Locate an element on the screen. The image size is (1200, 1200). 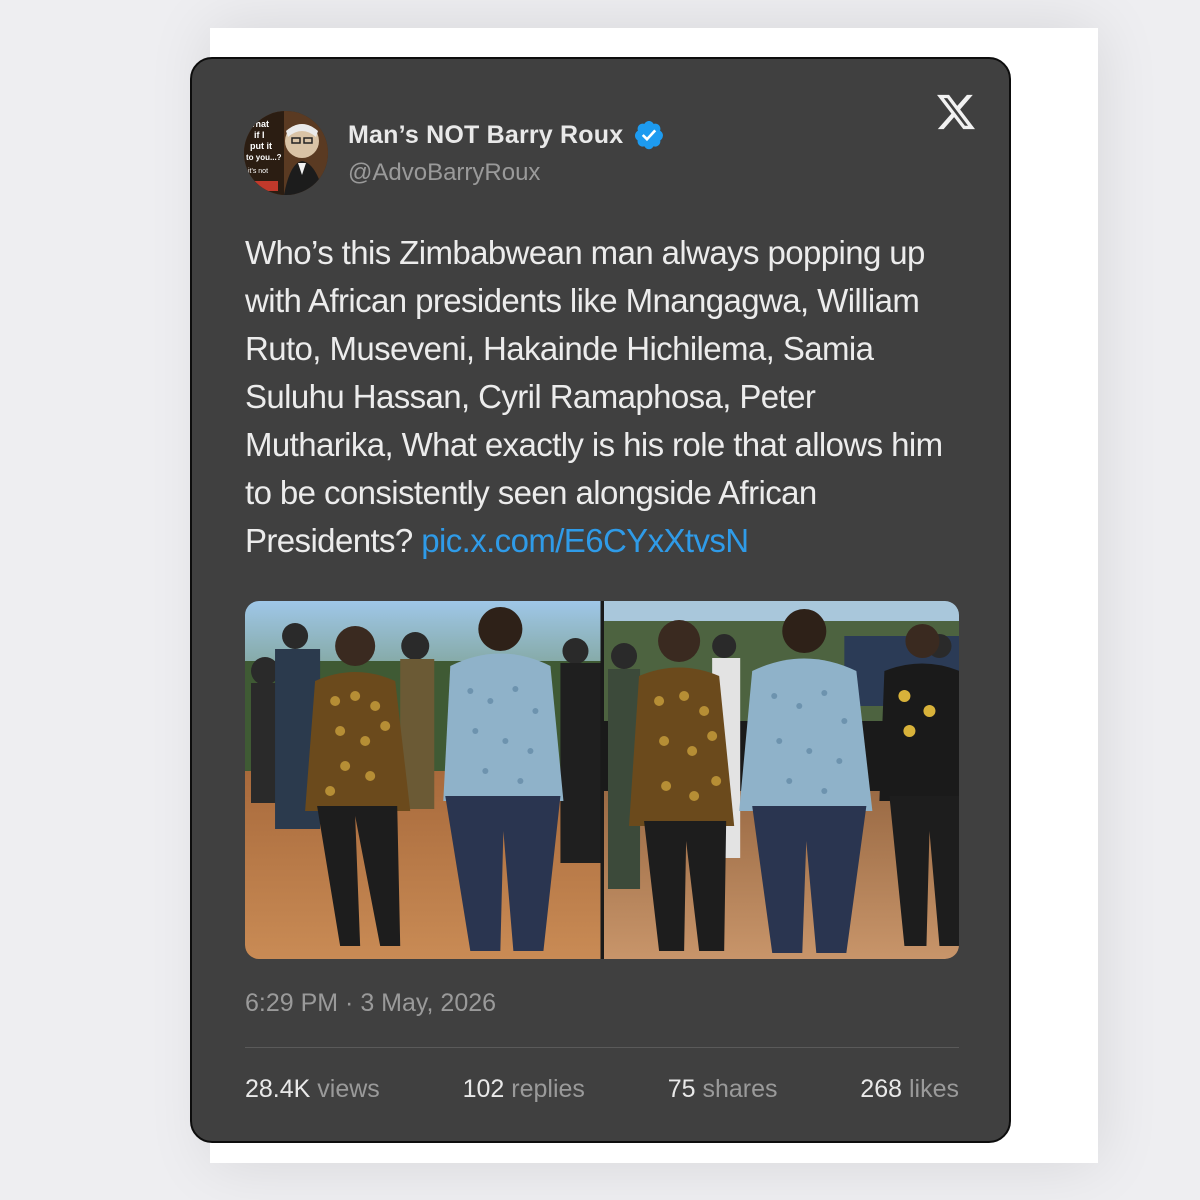
shares-count: 75 is located at coordinates (681, 1089).